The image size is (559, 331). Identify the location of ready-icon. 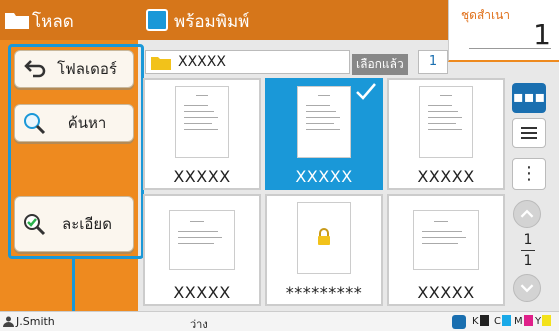
(157, 20).